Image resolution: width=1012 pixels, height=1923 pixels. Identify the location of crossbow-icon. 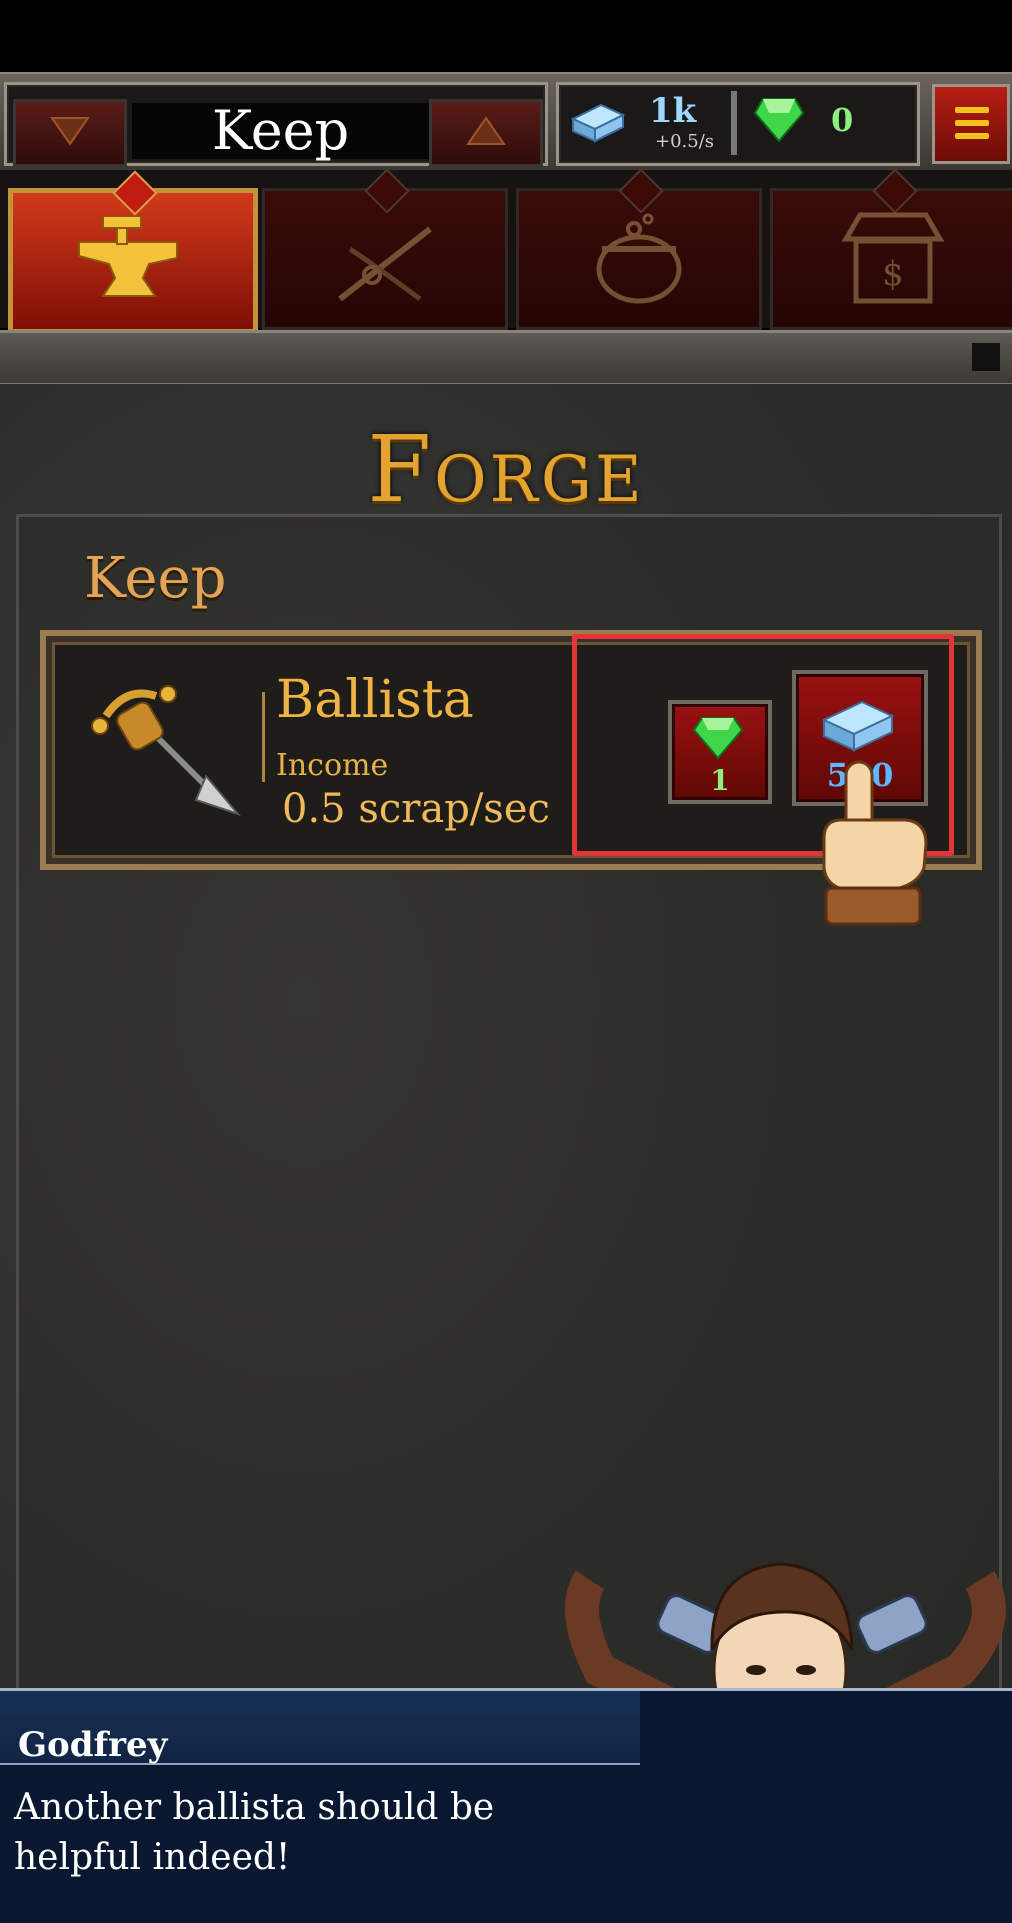
(385, 264).